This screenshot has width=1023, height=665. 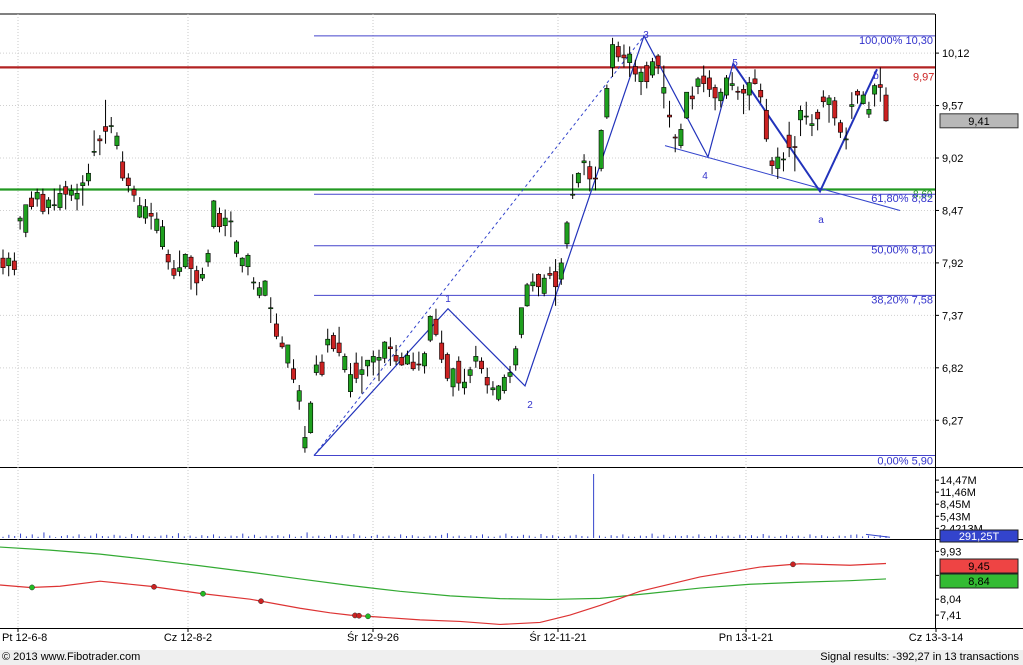 I want to click on volume-tick-label: 5,43M, so click(x=955, y=517).